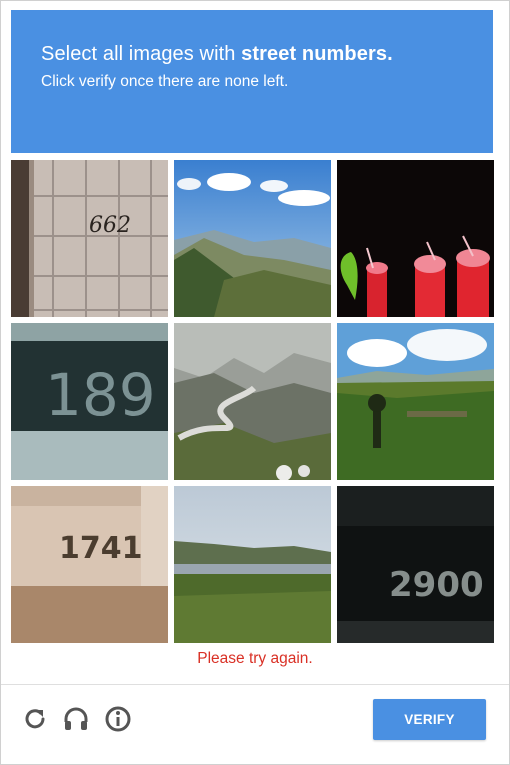 This screenshot has width=510, height=765. I want to click on info-icon, so click(118, 719).